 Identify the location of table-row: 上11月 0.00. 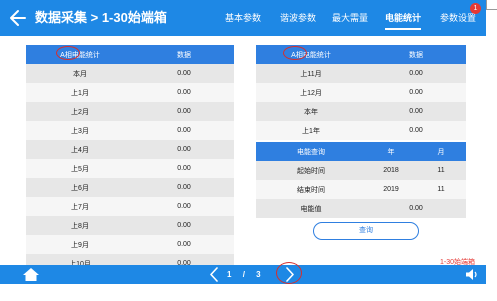
(361, 73).